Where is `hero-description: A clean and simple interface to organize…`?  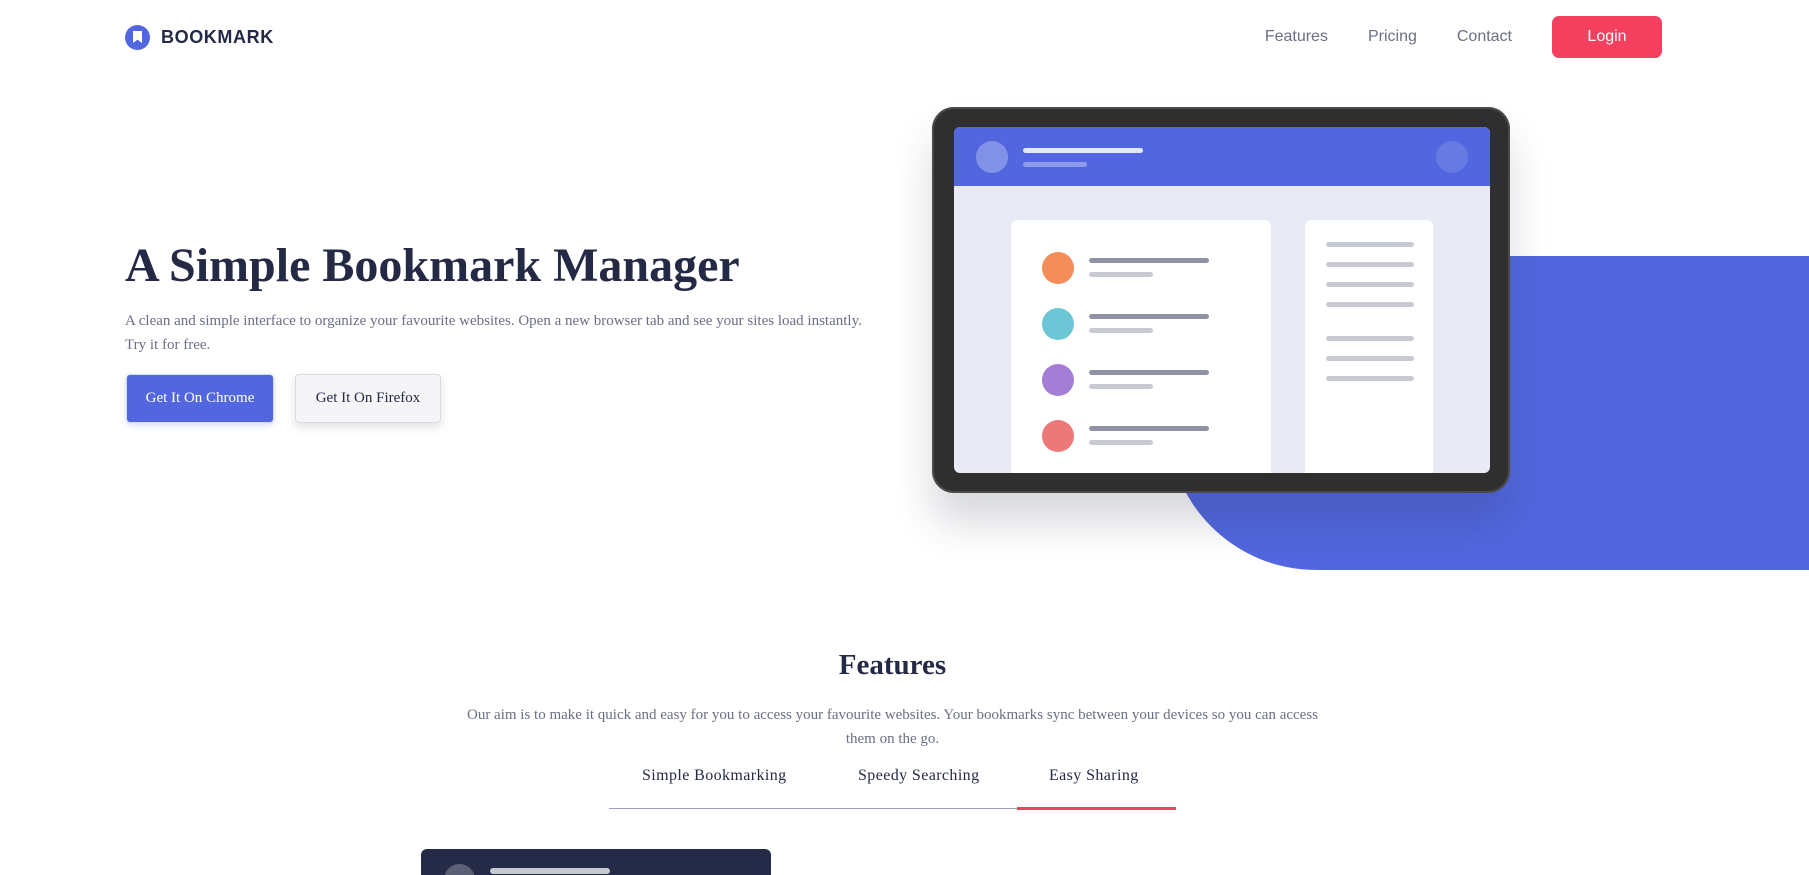 hero-description: A clean and simple interface to organize… is located at coordinates (493, 333).